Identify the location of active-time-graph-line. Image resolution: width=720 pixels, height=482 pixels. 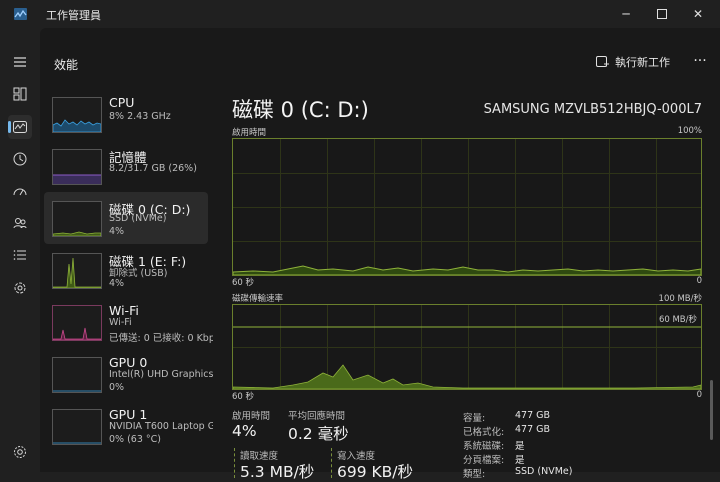
(467, 270).